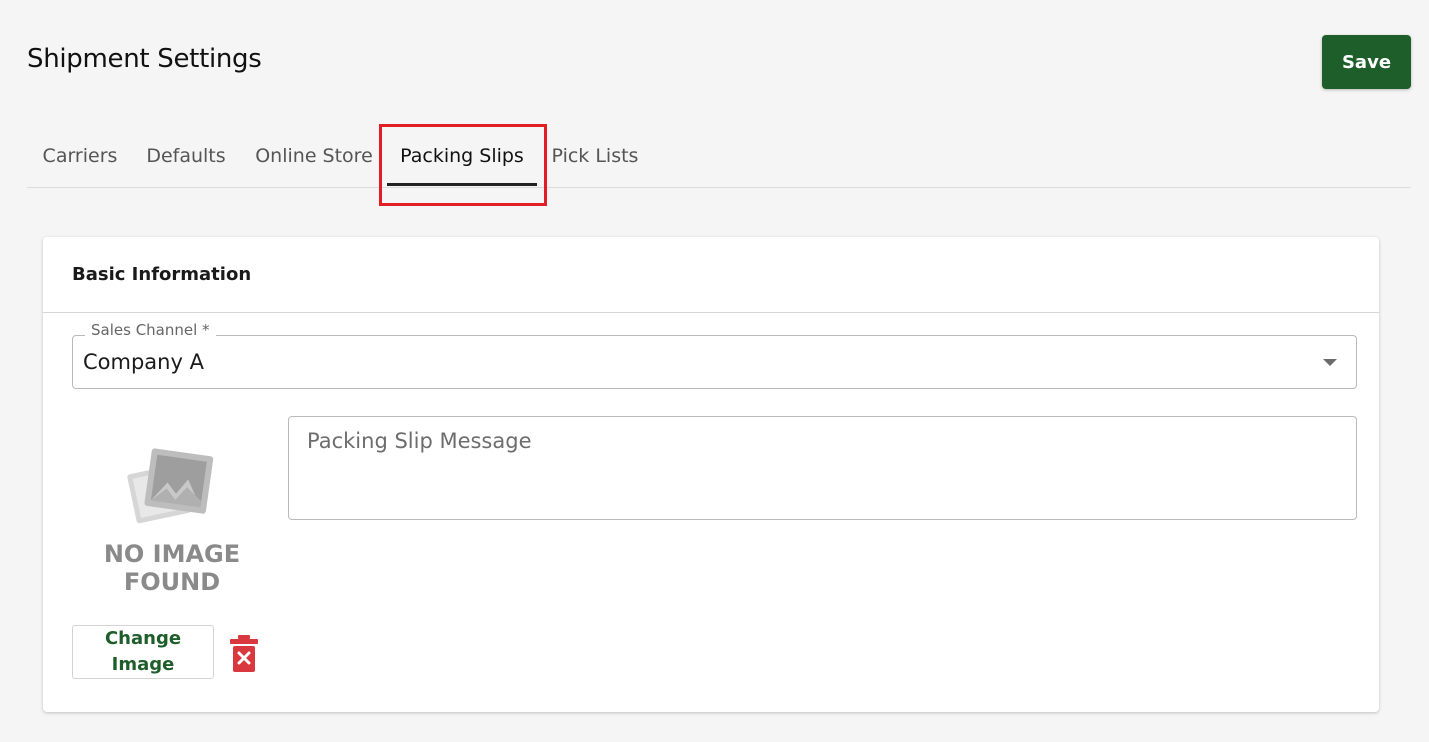 The image size is (1429, 742). What do you see at coordinates (714, 355) in the screenshot?
I see `sales-channel-select: Sales Channel * Company A` at bounding box center [714, 355].